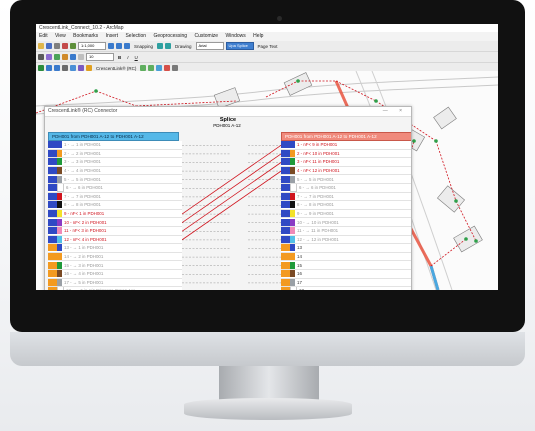  I want to click on menu-insert: Insert, so click(112, 36).